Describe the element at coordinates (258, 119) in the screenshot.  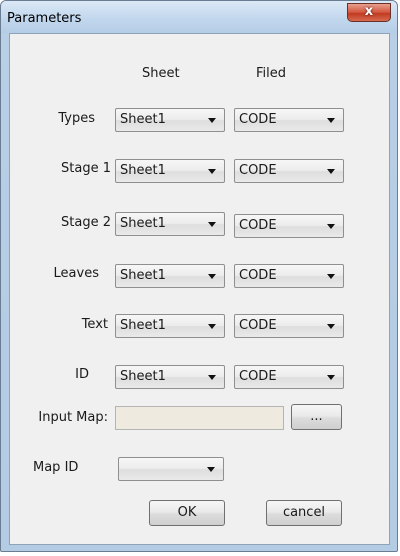
I see `types-field-value: CODE` at that location.